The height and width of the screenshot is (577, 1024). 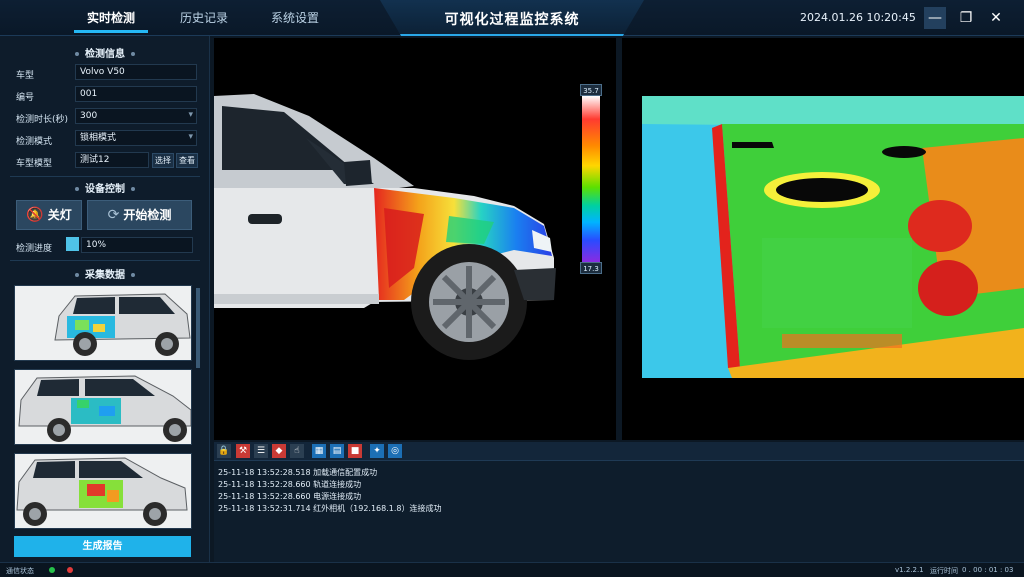 What do you see at coordinates (297, 451) in the screenshot?
I see `hand-icon: ☝` at bounding box center [297, 451].